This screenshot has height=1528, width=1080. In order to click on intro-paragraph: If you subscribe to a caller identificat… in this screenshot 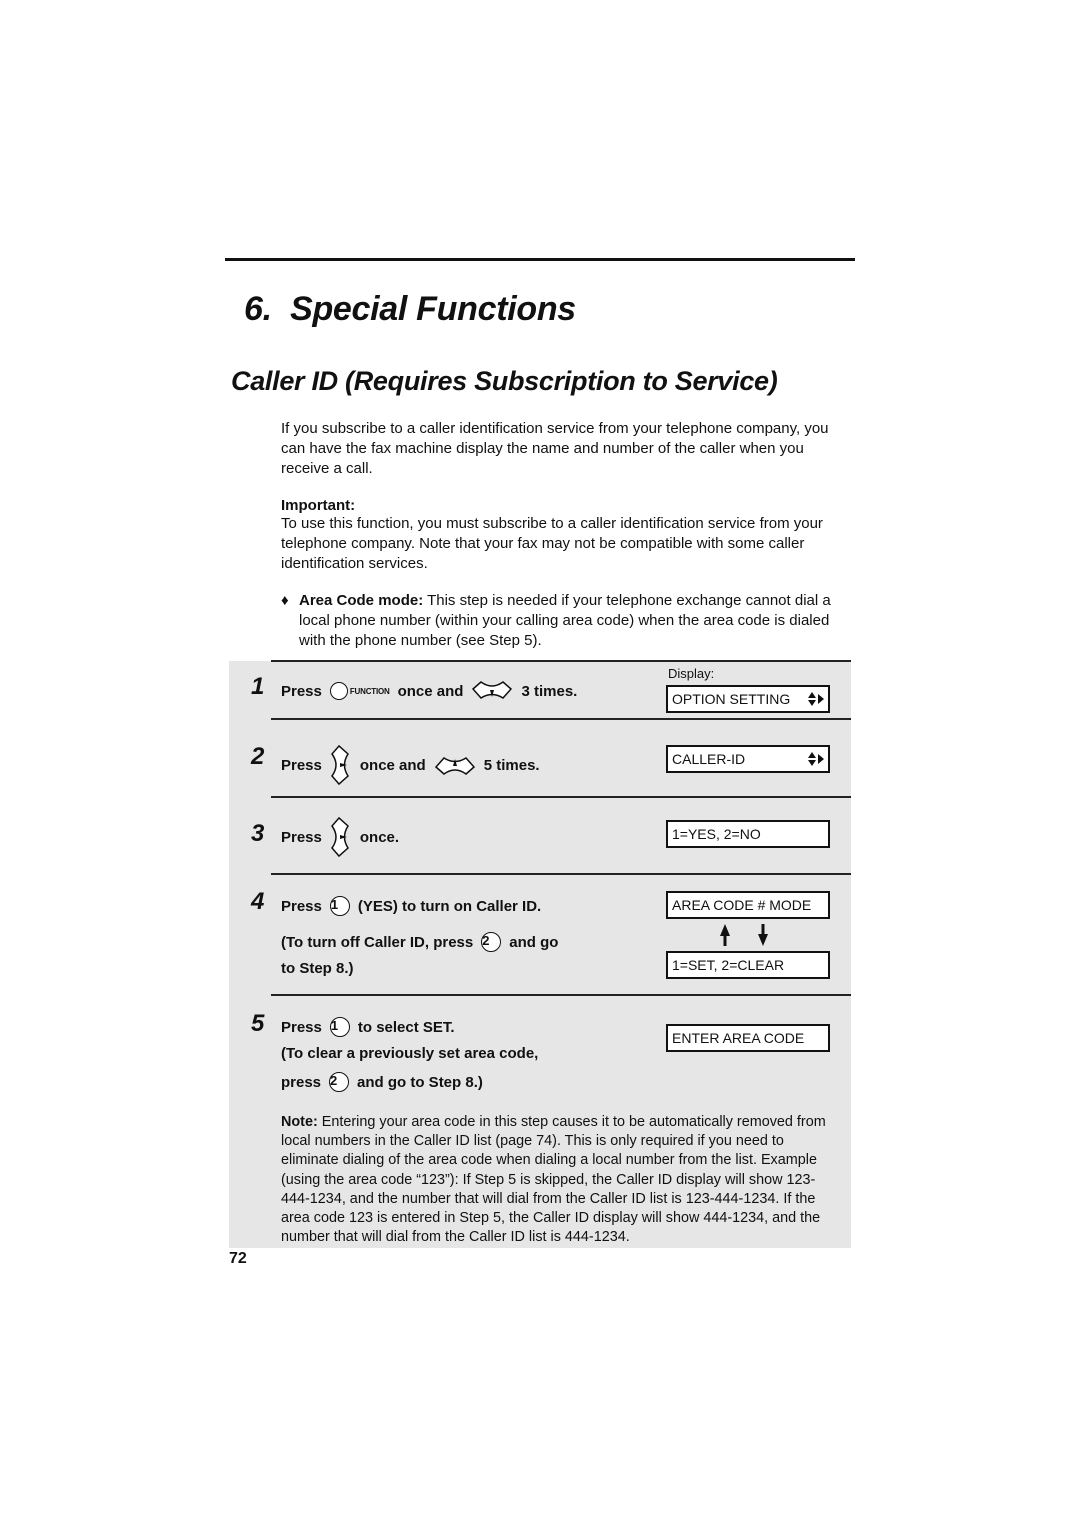, I will do `click(555, 448)`.